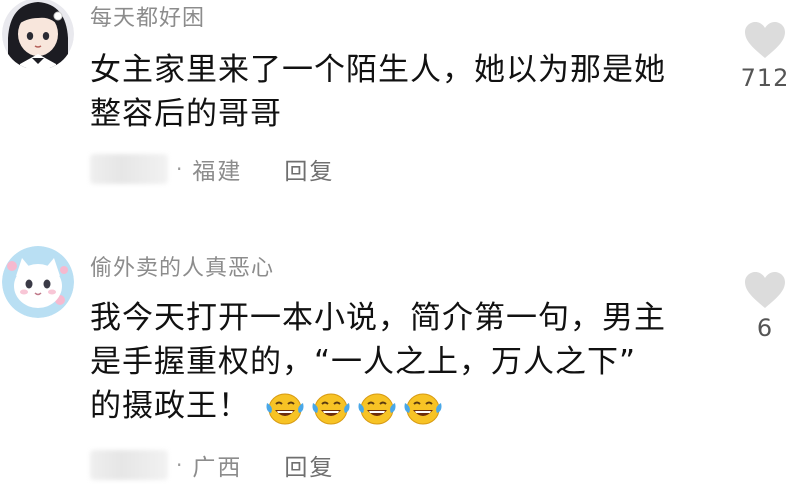 This screenshot has width=795, height=486. I want to click on avatar, so click(38, 282).